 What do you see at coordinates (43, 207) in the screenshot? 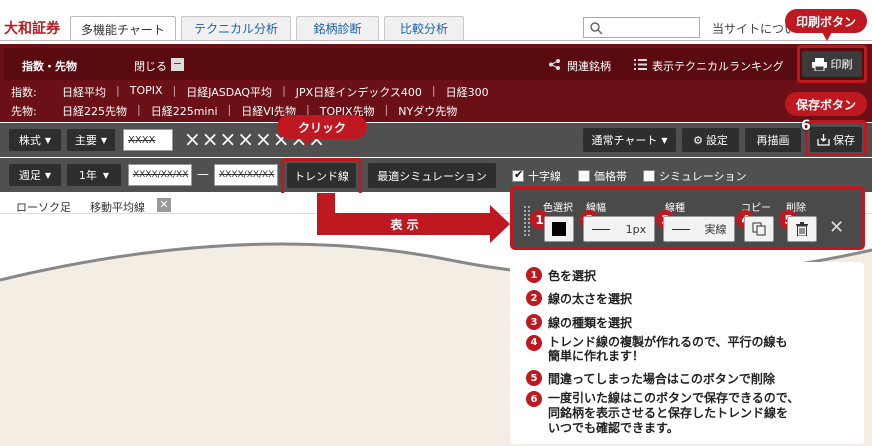
I see `candlestick-tag: ローソク足` at bounding box center [43, 207].